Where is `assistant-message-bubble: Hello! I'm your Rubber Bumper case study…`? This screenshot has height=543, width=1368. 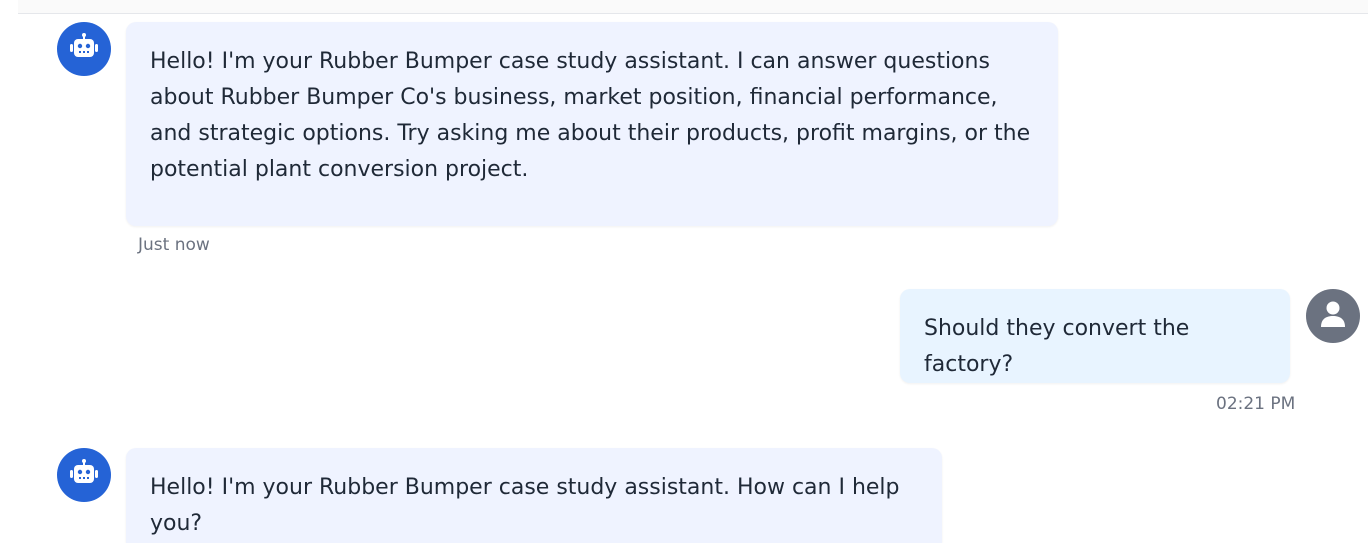 assistant-message-bubble: Hello! I'm your Rubber Bumper case study… is located at coordinates (534, 495).